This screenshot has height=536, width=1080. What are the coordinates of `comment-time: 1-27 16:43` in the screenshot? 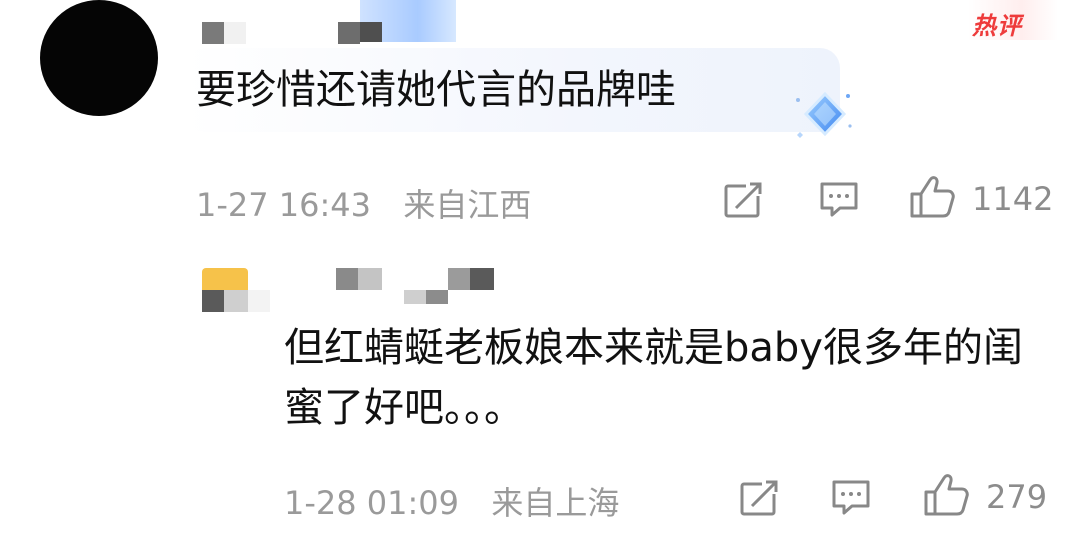 It's located at (284, 205).